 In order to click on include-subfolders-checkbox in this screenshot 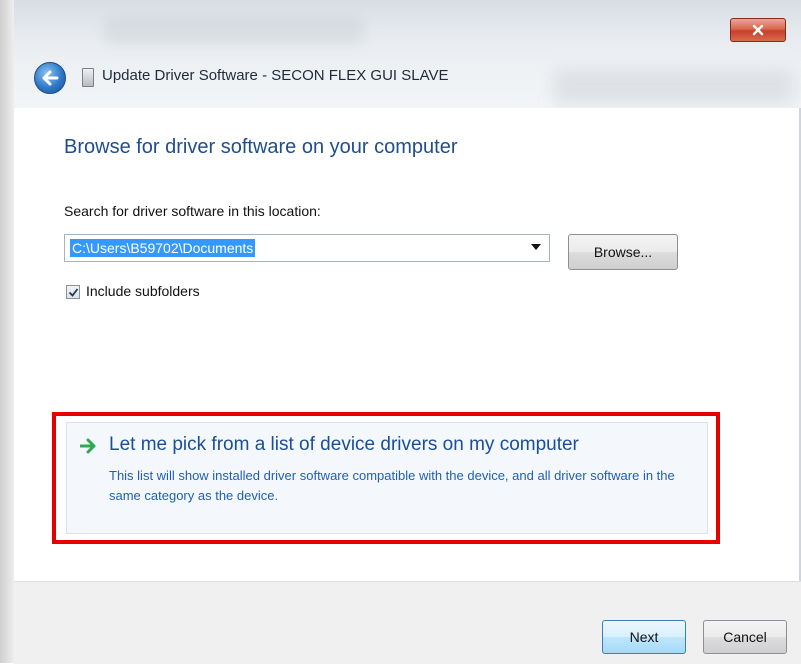, I will do `click(73, 292)`.